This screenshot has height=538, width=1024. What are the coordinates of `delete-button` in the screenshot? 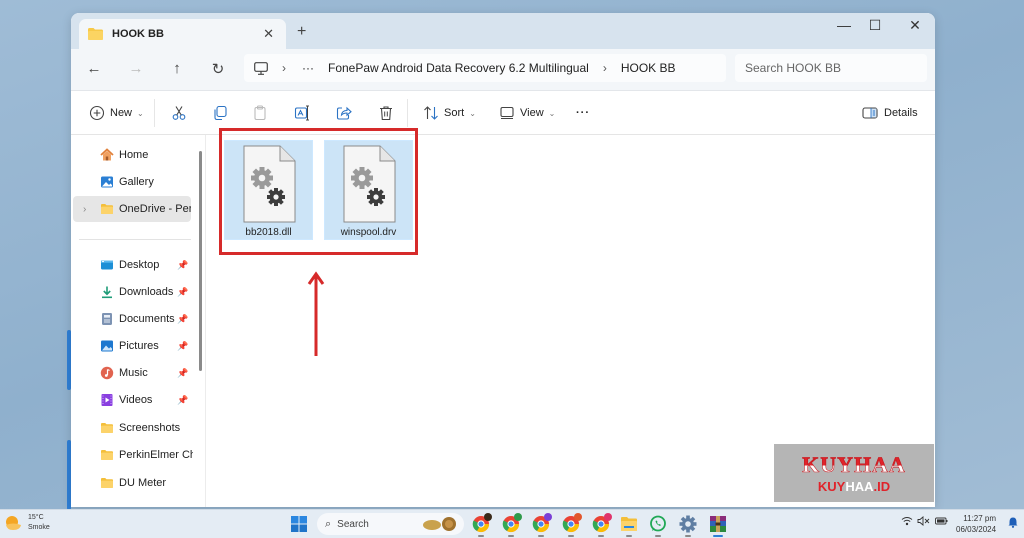 It's located at (386, 113).